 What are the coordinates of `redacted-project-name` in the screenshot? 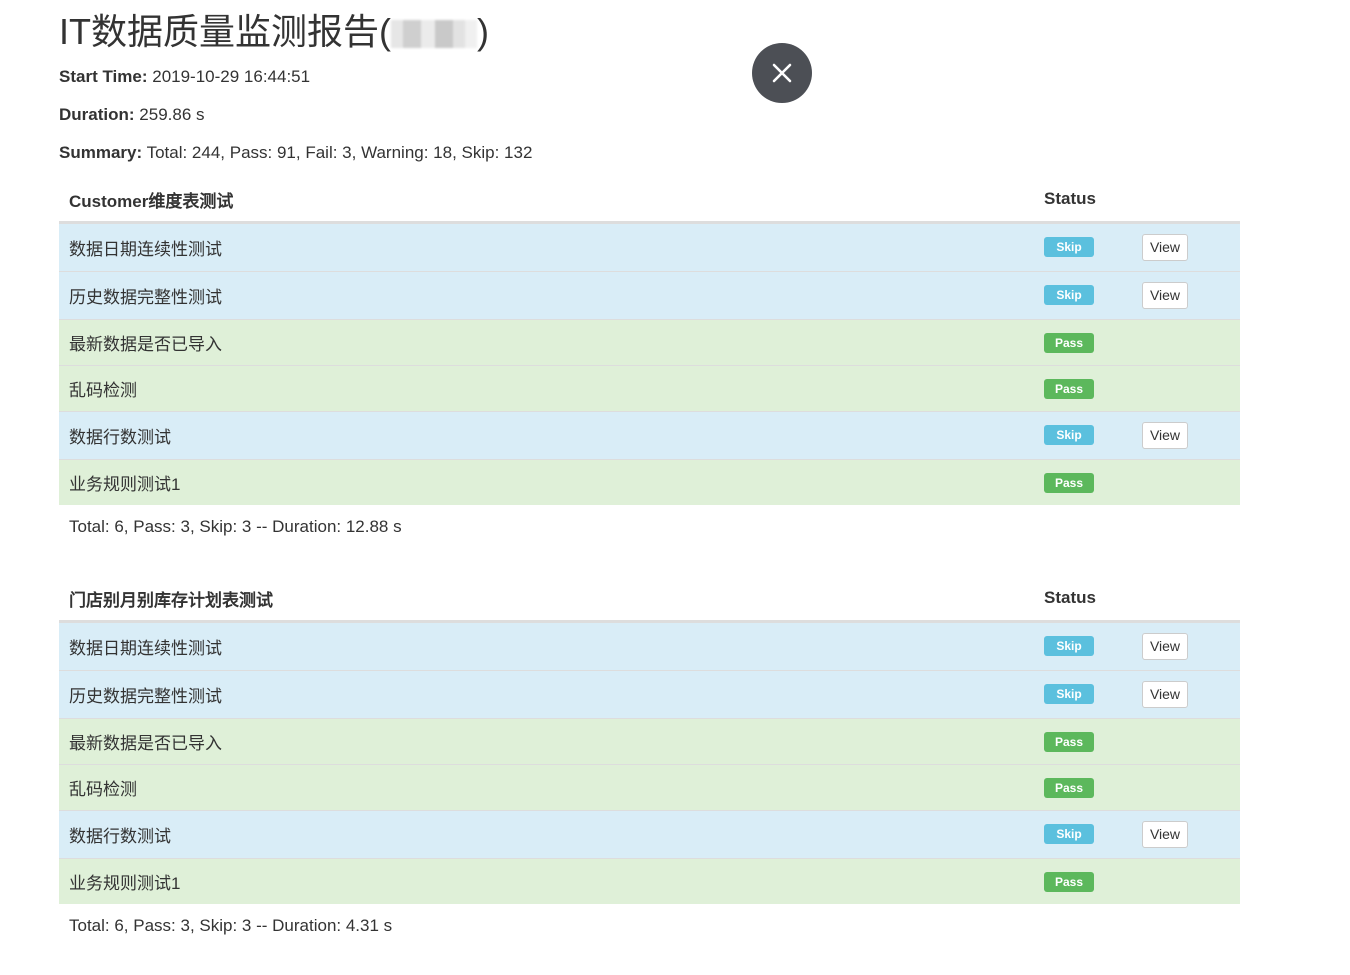 It's located at (433, 34).